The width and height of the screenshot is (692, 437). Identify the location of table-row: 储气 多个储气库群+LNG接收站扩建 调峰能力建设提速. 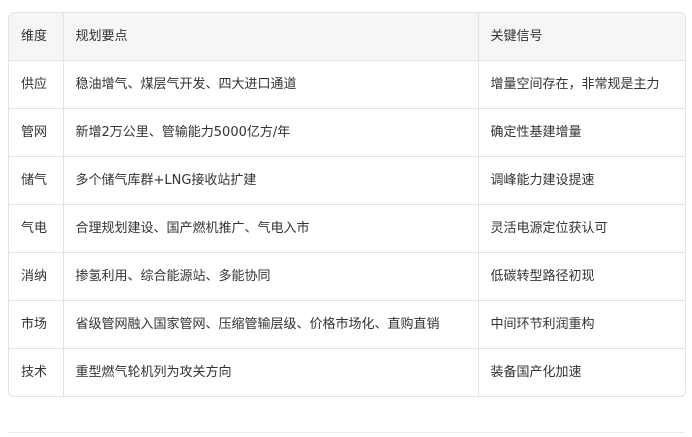
(347, 180).